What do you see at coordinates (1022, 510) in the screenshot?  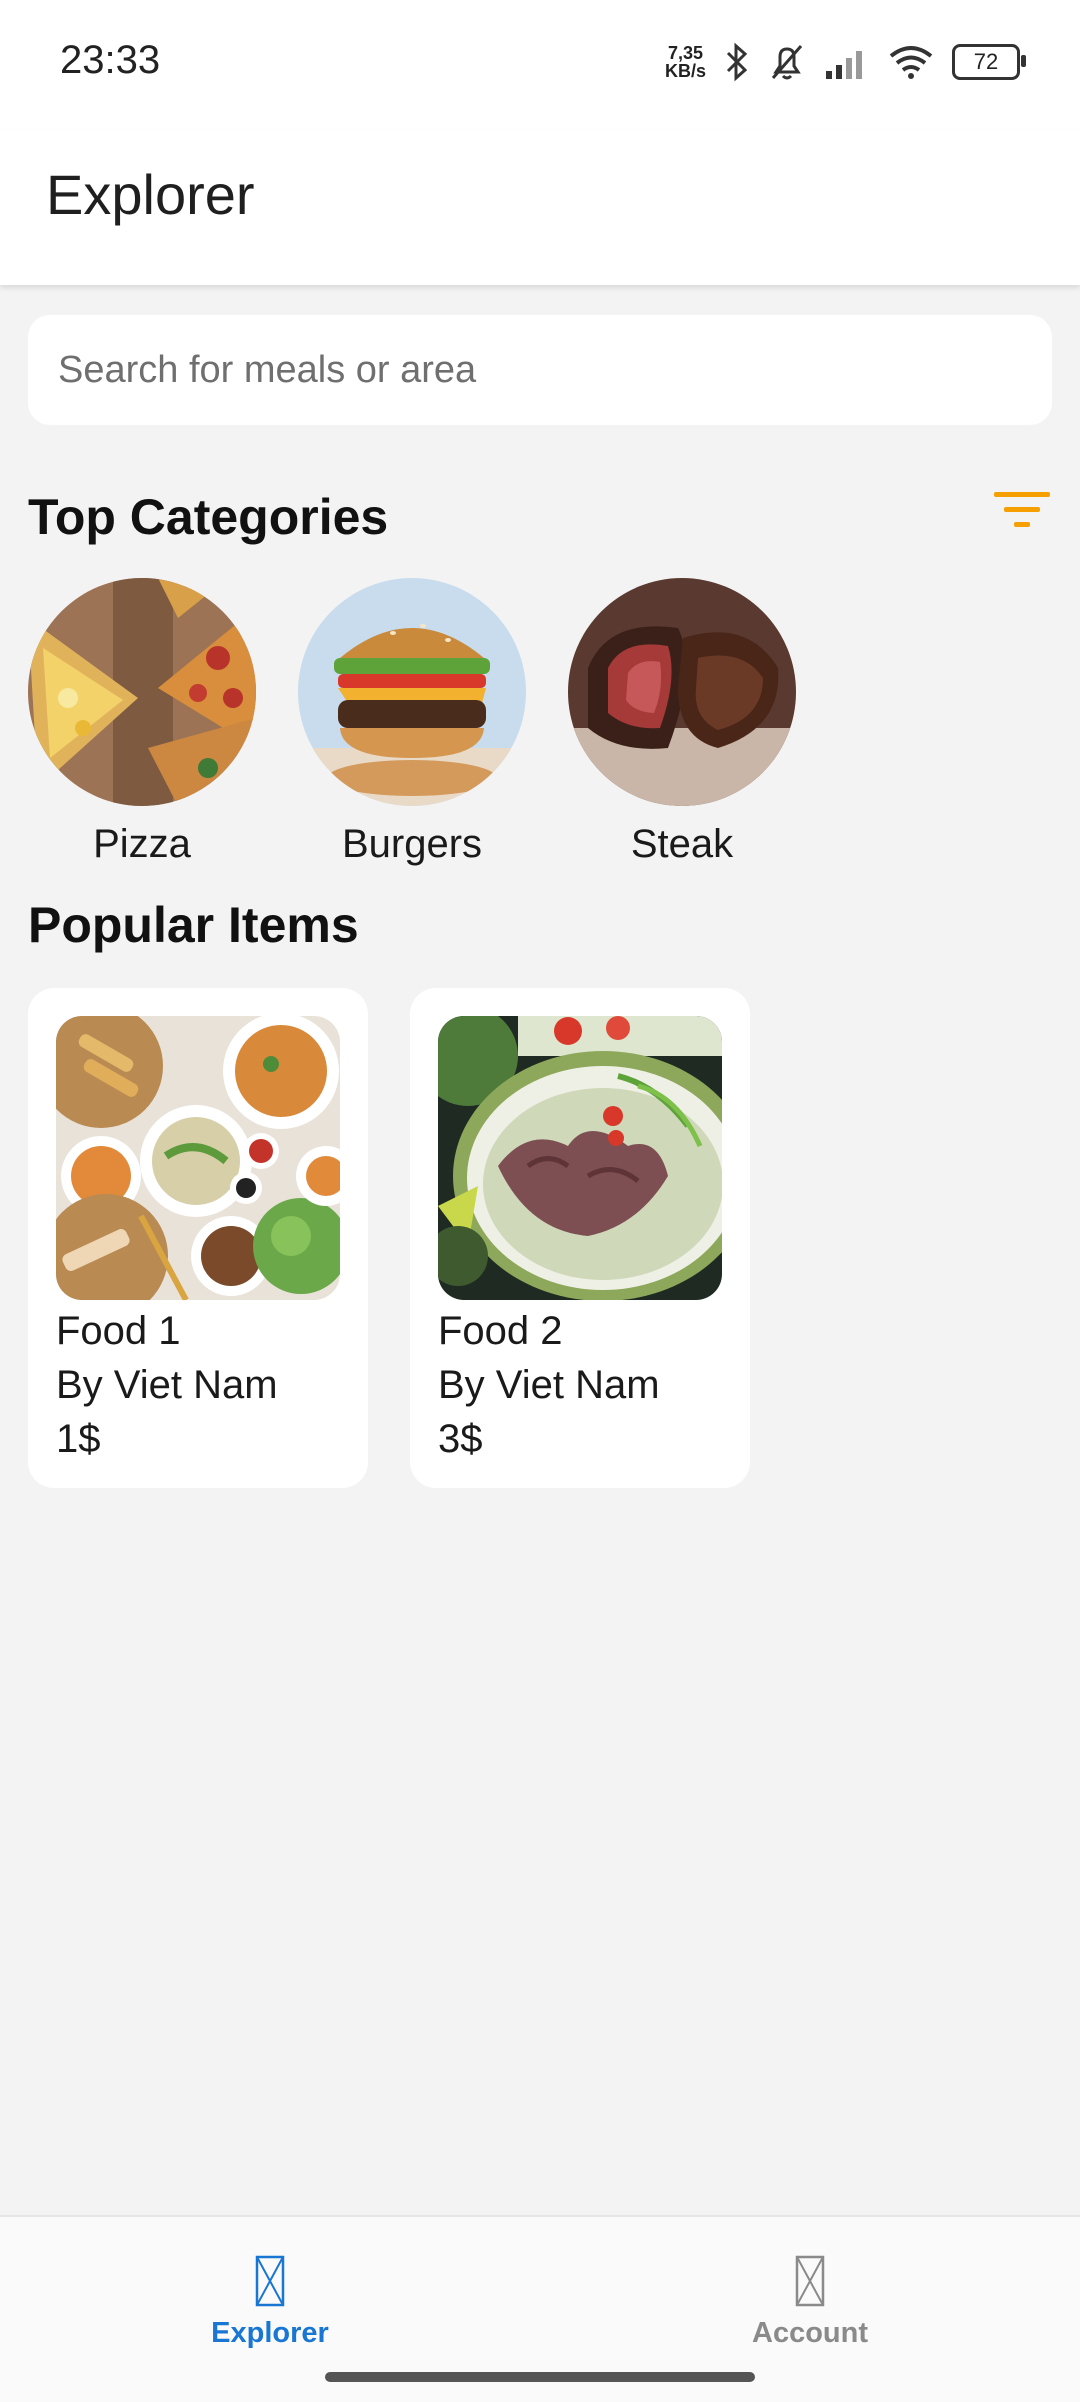 I see `filter-icon` at bounding box center [1022, 510].